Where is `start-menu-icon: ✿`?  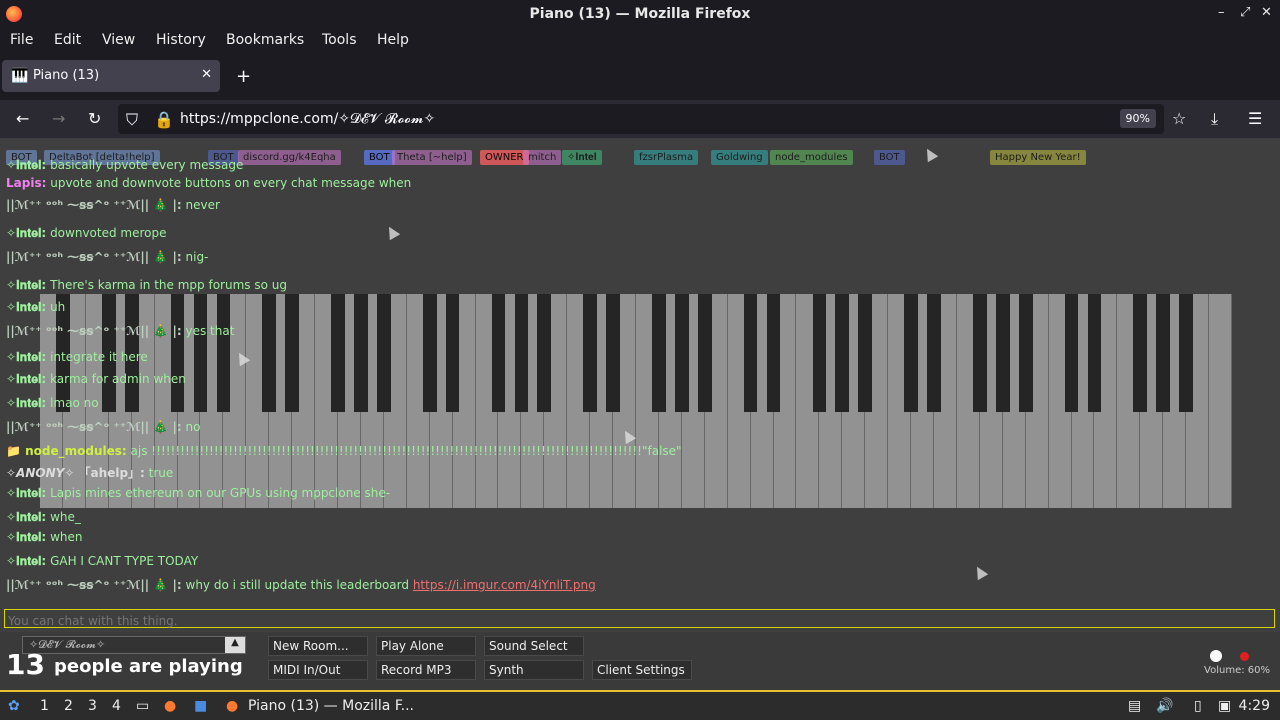 start-menu-icon: ✿ is located at coordinates (14, 706).